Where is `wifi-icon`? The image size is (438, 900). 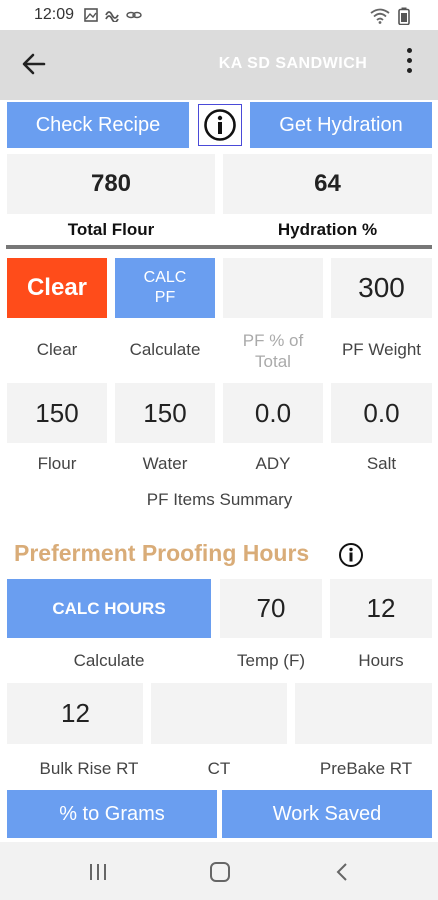
wifi-icon is located at coordinates (380, 16).